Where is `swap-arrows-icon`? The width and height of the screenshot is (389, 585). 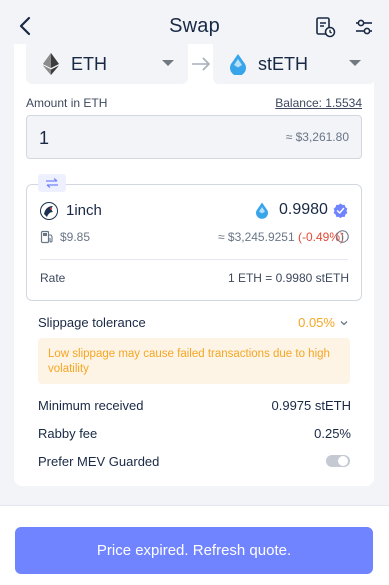 swap-arrows-icon is located at coordinates (52, 183).